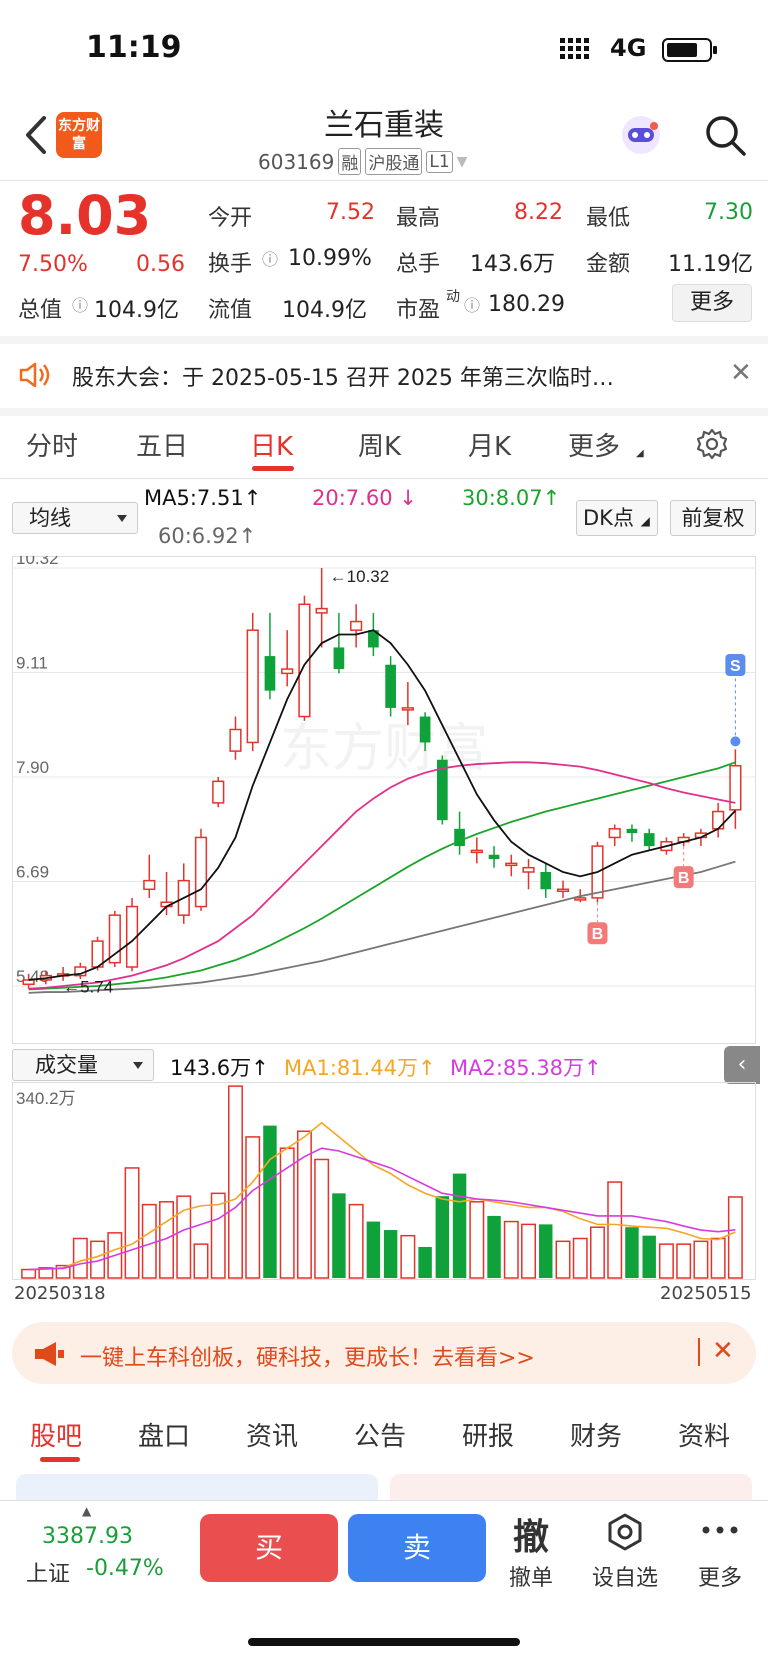 The width and height of the screenshot is (768, 1663). What do you see at coordinates (86, 1511) in the screenshot?
I see `caret-up-icon: ▲` at bounding box center [86, 1511].